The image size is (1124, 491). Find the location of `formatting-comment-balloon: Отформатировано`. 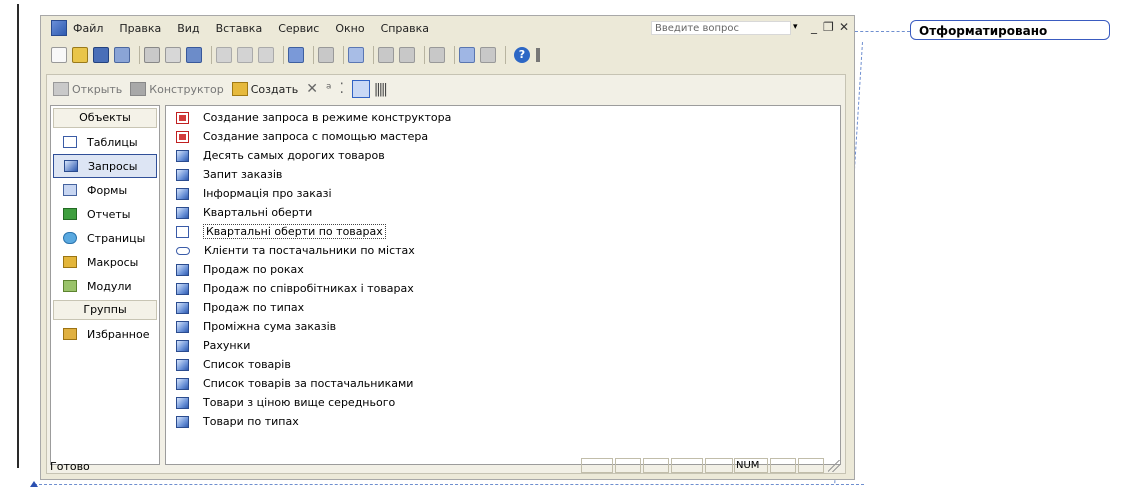

formatting-comment-balloon: Отформатировано is located at coordinates (1010, 30).